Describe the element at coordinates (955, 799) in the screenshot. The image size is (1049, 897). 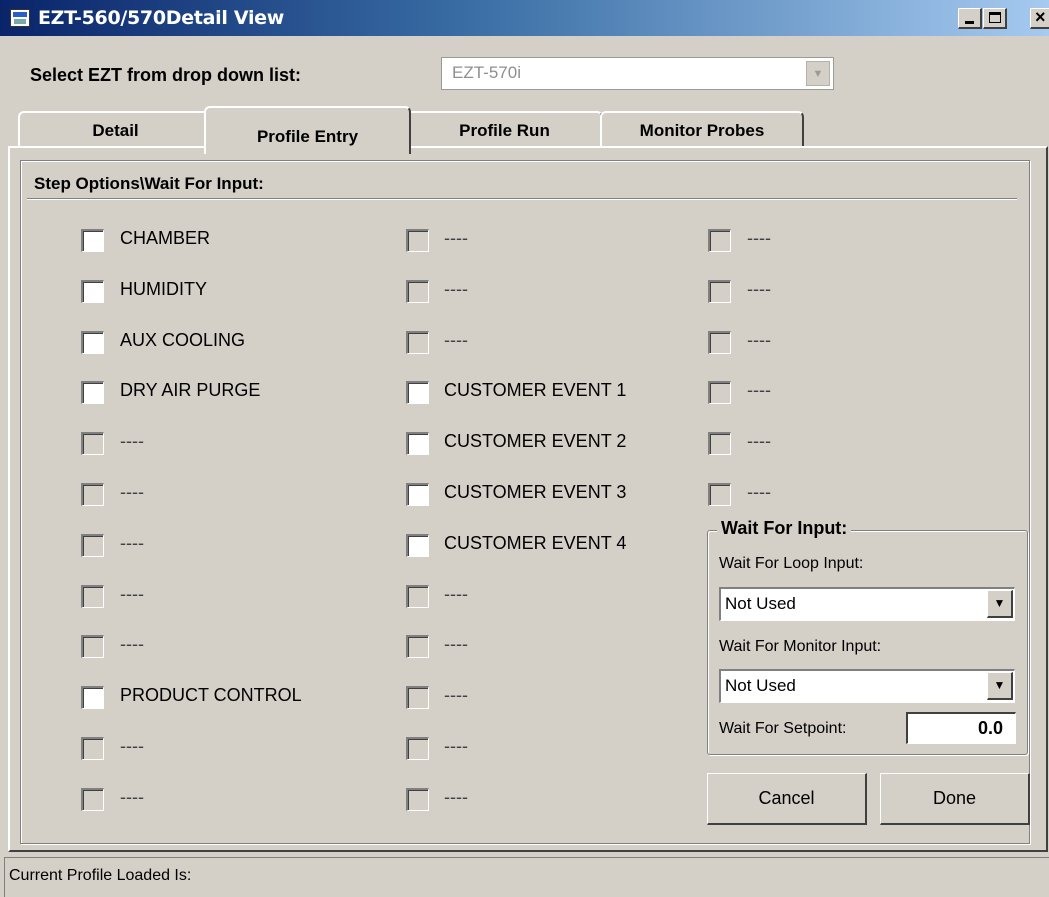
I see `done-button: Done` at that location.